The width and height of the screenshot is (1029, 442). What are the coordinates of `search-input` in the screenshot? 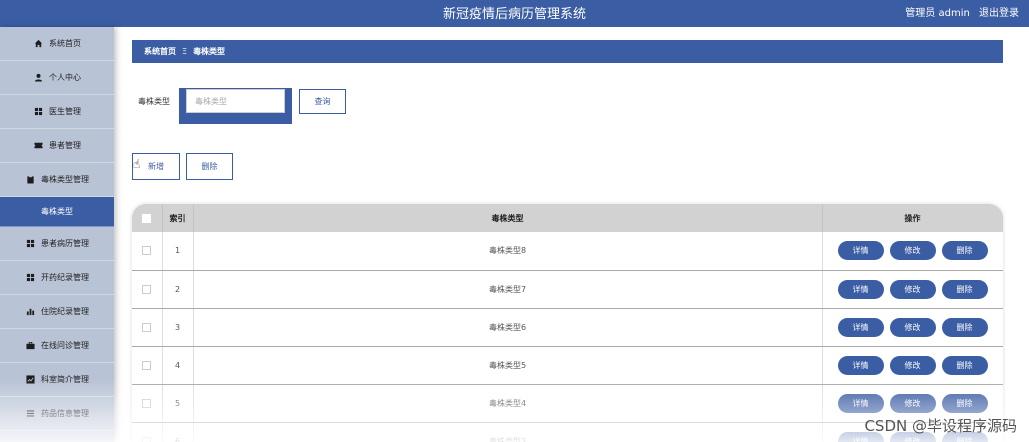 It's located at (235, 101).